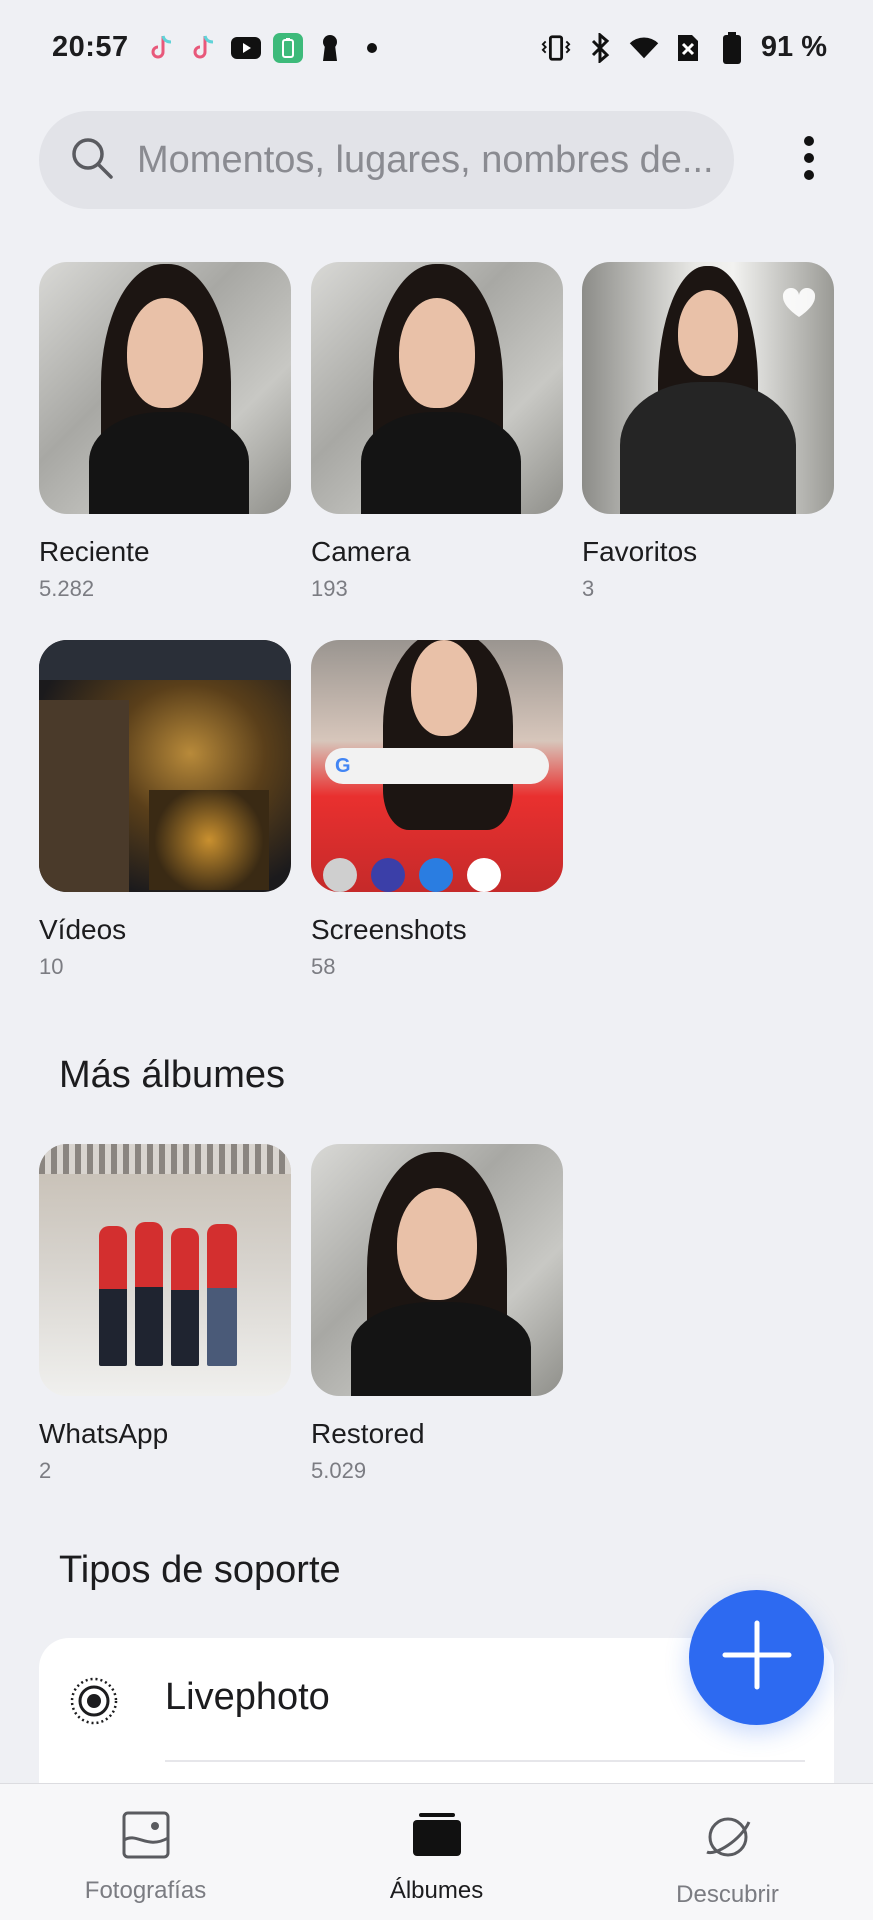 Image resolution: width=873 pixels, height=1920 pixels. I want to click on media-types-heading: Tipos de soporte, so click(200, 1570).